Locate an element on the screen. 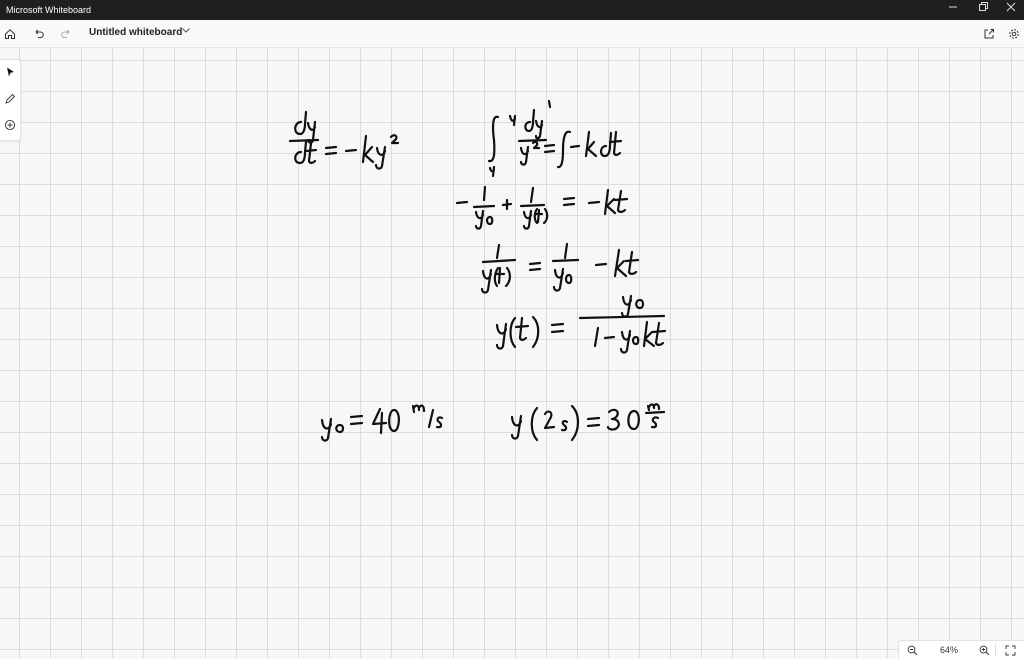 Image resolution: width=1024 pixels, height=659 pixels. ink-given-y0 is located at coordinates (382, 423).